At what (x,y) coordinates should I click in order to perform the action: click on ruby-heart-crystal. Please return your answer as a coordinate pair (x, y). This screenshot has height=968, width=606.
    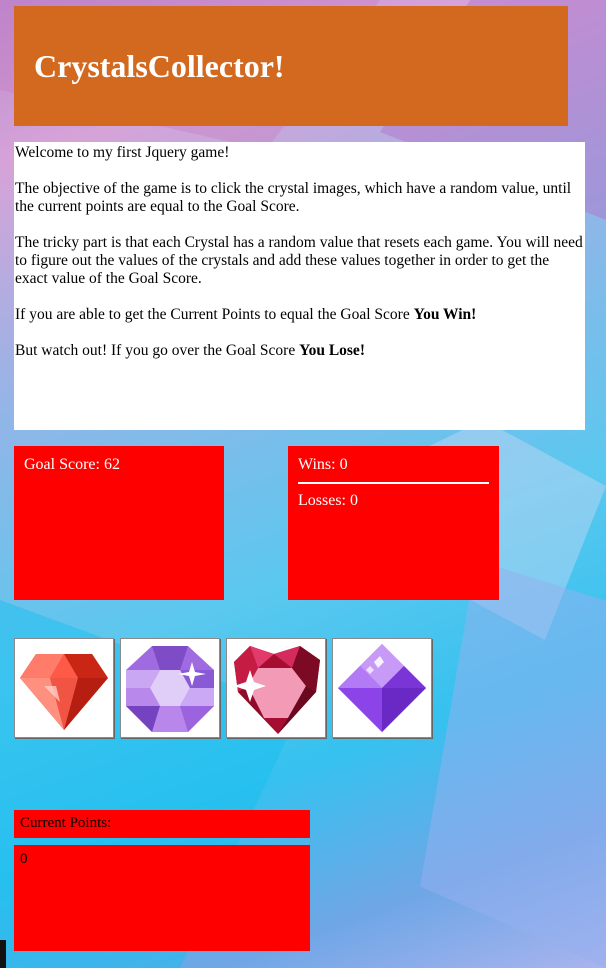
    Looking at the image, I should click on (276, 688).